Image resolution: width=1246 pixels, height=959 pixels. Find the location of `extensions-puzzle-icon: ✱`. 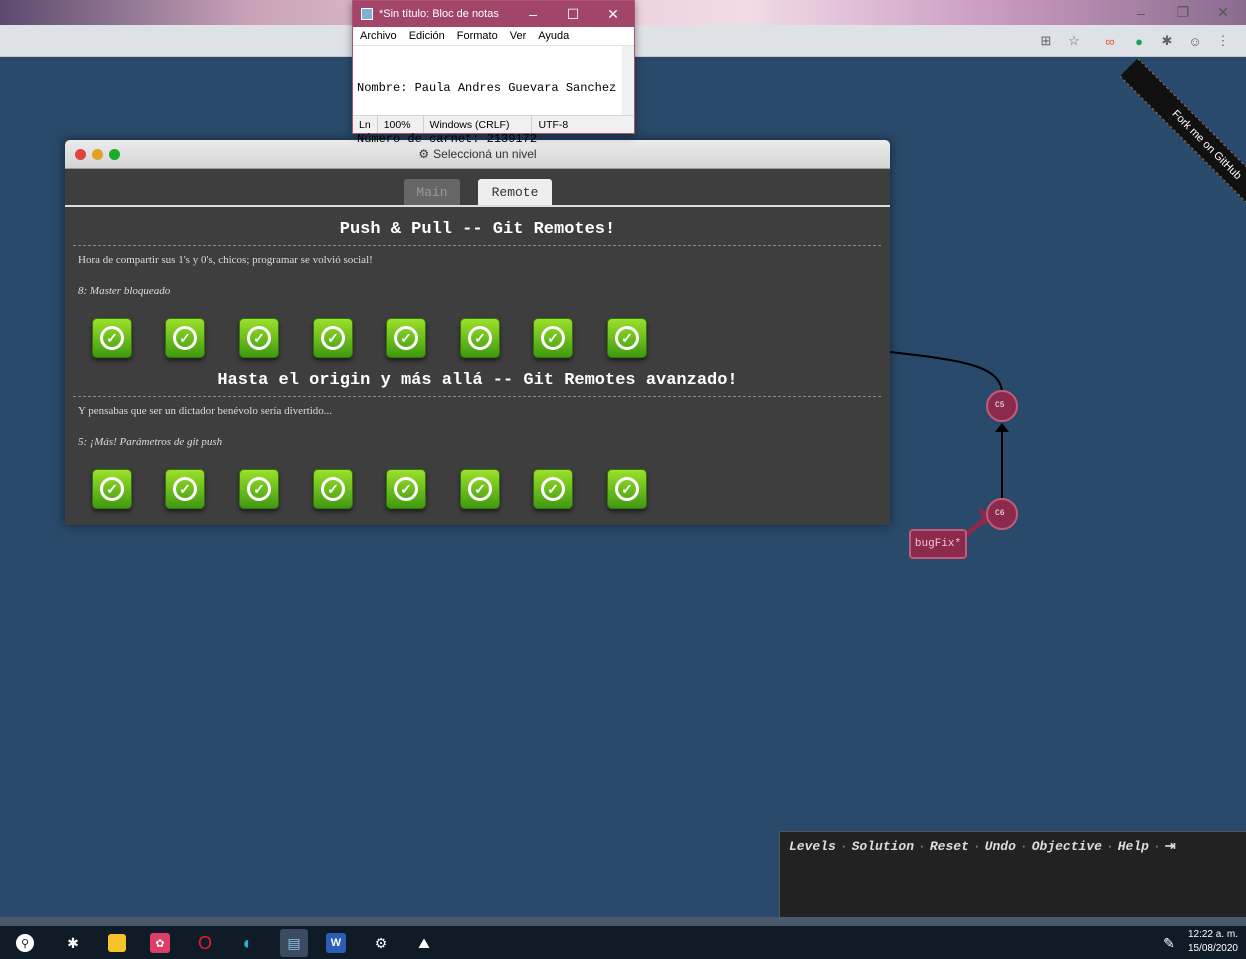

extensions-puzzle-icon: ✱ is located at coordinates (1167, 41).